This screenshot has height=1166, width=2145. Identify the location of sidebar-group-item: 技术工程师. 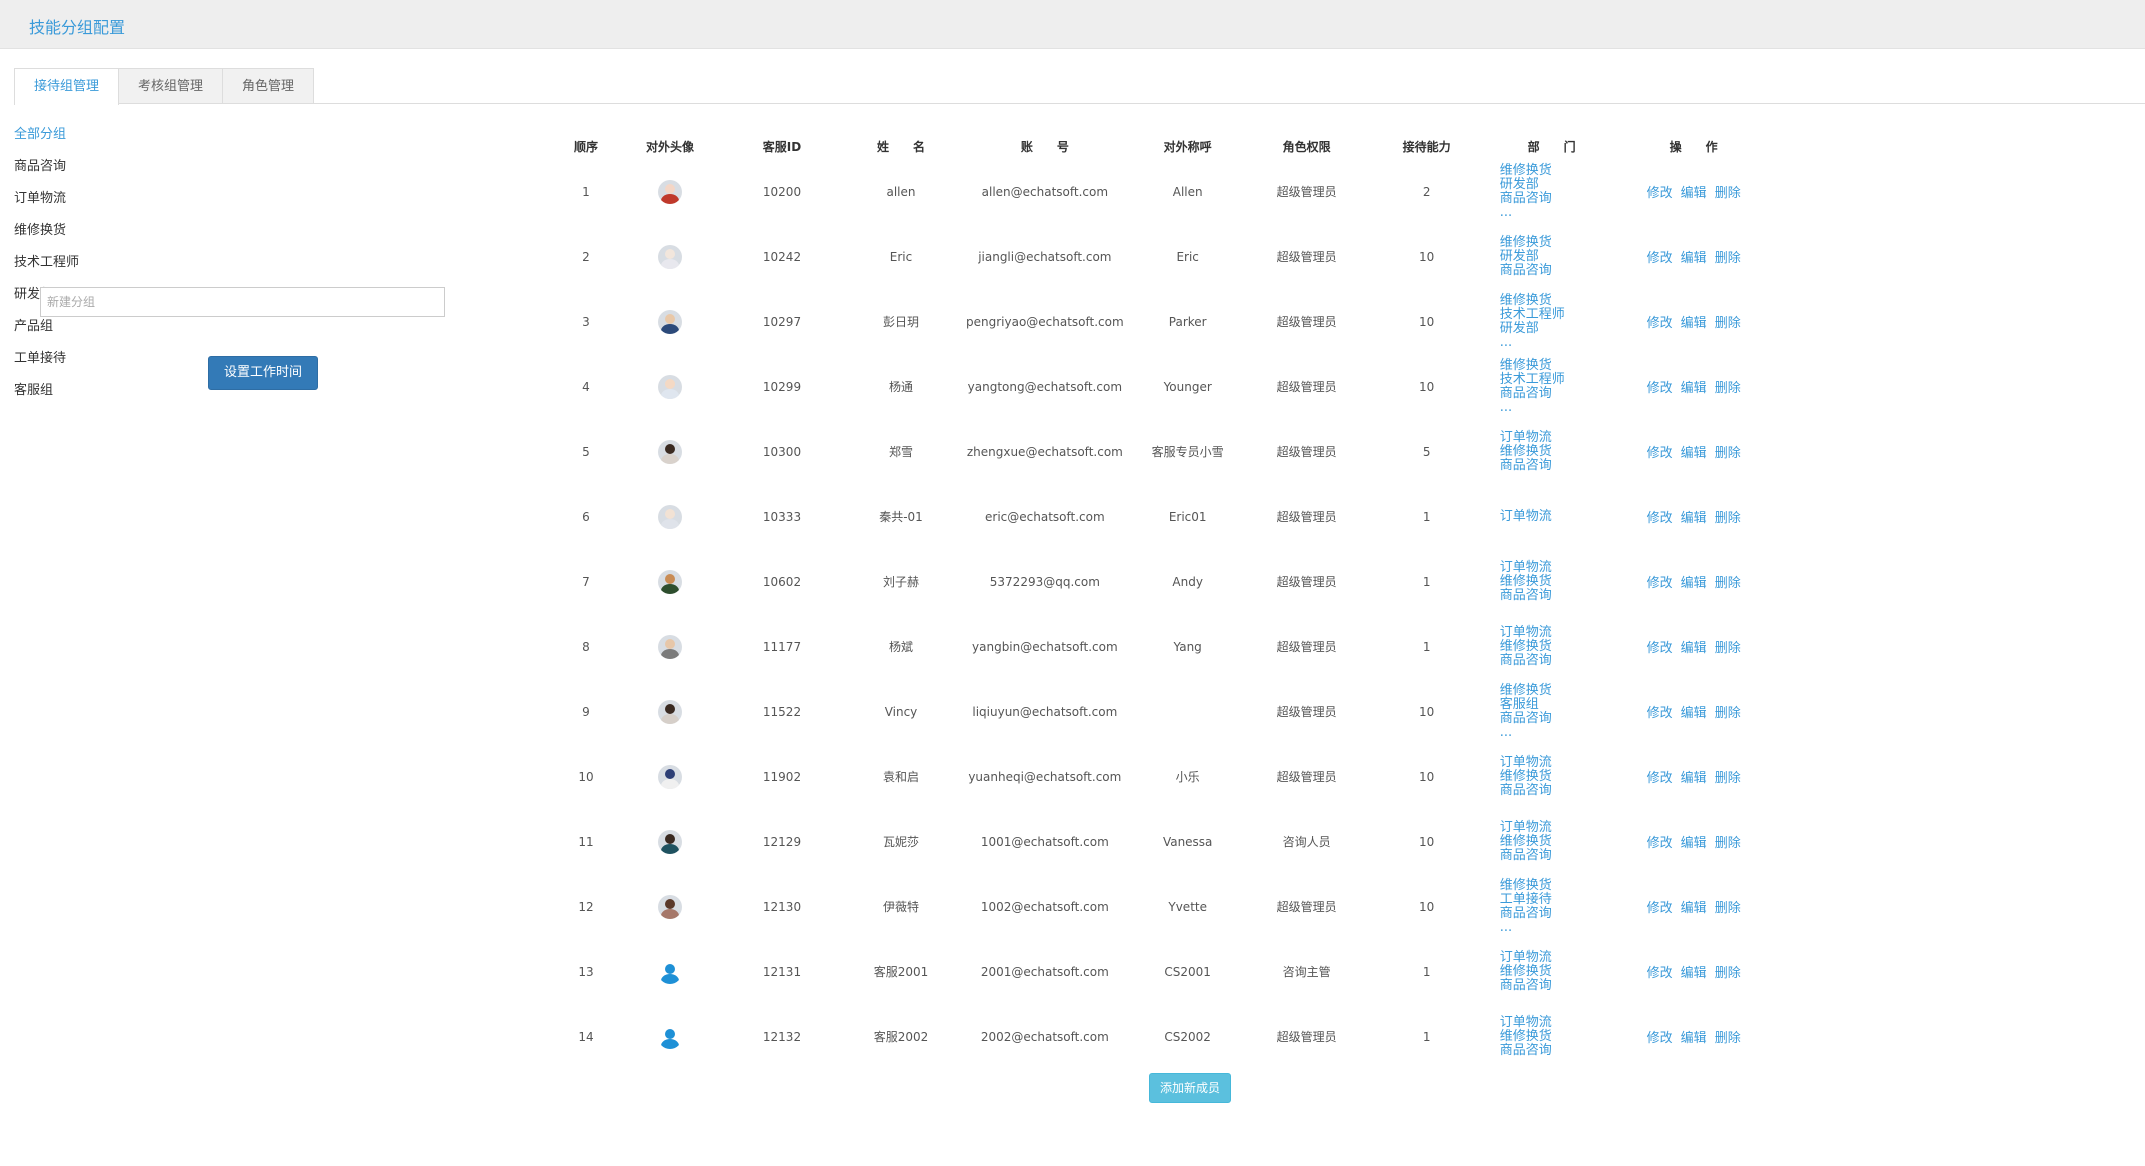
(244, 265).